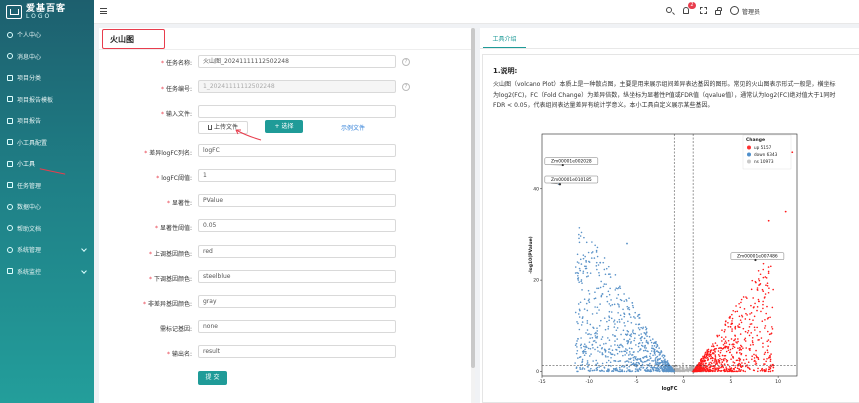 The width and height of the screenshot is (859, 403). What do you see at coordinates (47, 78) in the screenshot?
I see `sidebar-item-project-category: 项目分类` at bounding box center [47, 78].